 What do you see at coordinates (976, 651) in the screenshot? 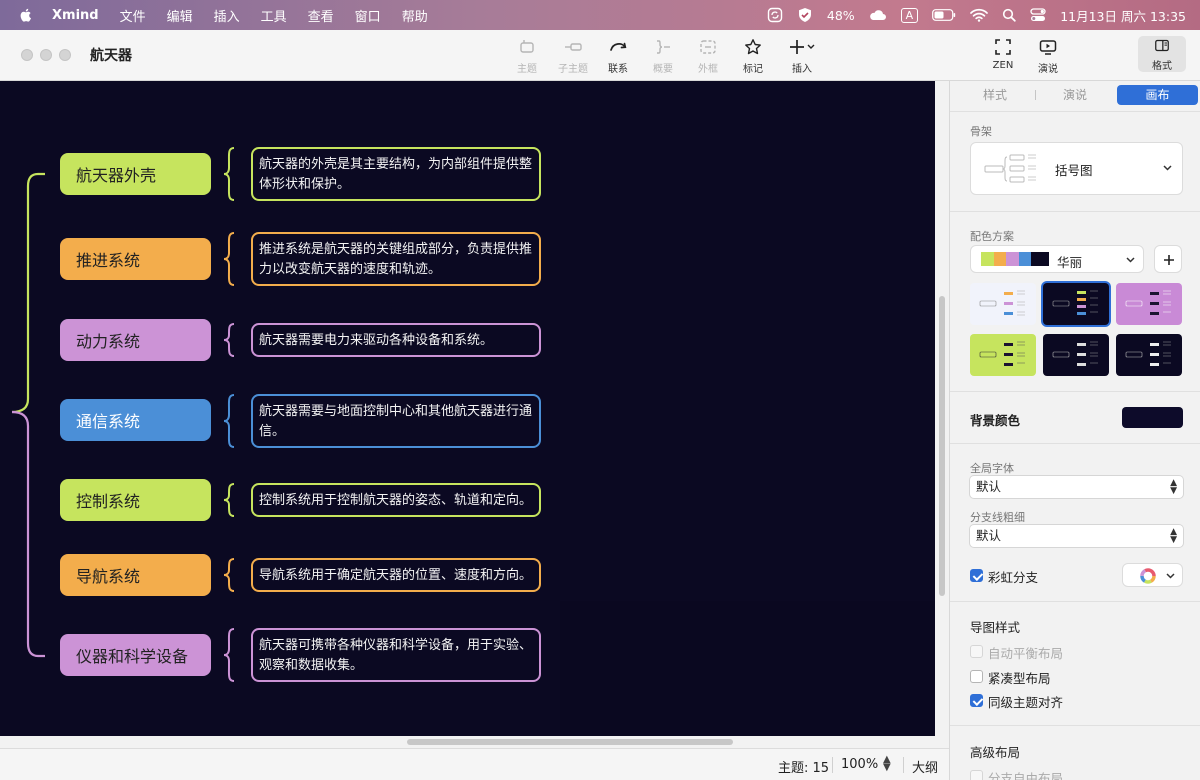
I see `auto-balance-checkbox` at bounding box center [976, 651].